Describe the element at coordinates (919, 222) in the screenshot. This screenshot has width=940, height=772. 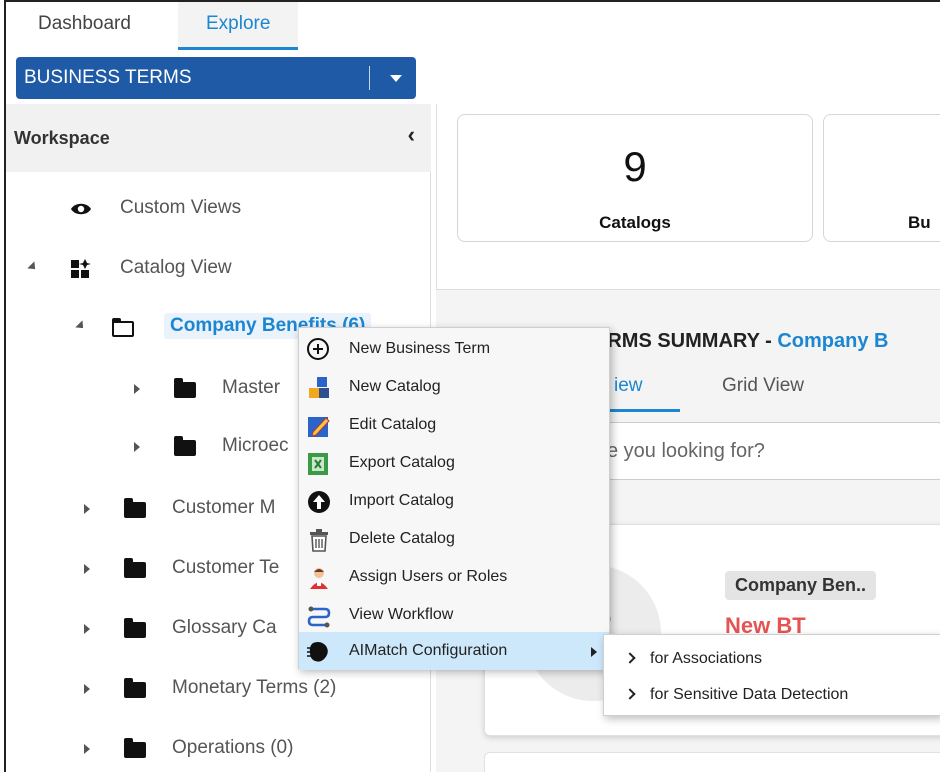
I see `stat-label: Bu` at that location.